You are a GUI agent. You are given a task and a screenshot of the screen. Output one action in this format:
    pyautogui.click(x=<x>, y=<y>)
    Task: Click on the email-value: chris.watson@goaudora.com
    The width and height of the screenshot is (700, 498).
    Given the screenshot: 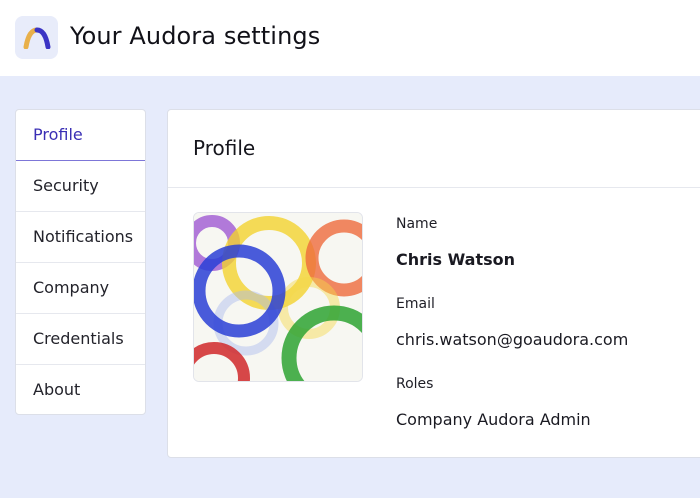 What is the action you would take?
    pyautogui.click(x=512, y=339)
    